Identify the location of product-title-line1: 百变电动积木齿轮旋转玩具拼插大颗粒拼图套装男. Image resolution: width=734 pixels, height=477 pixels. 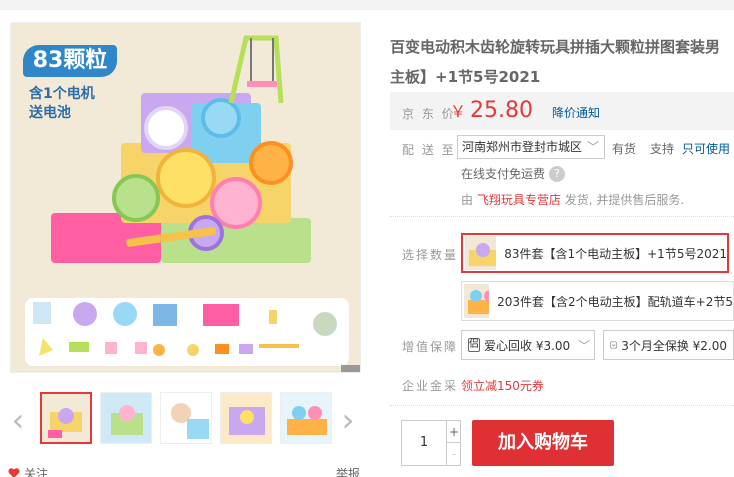
(555, 47).